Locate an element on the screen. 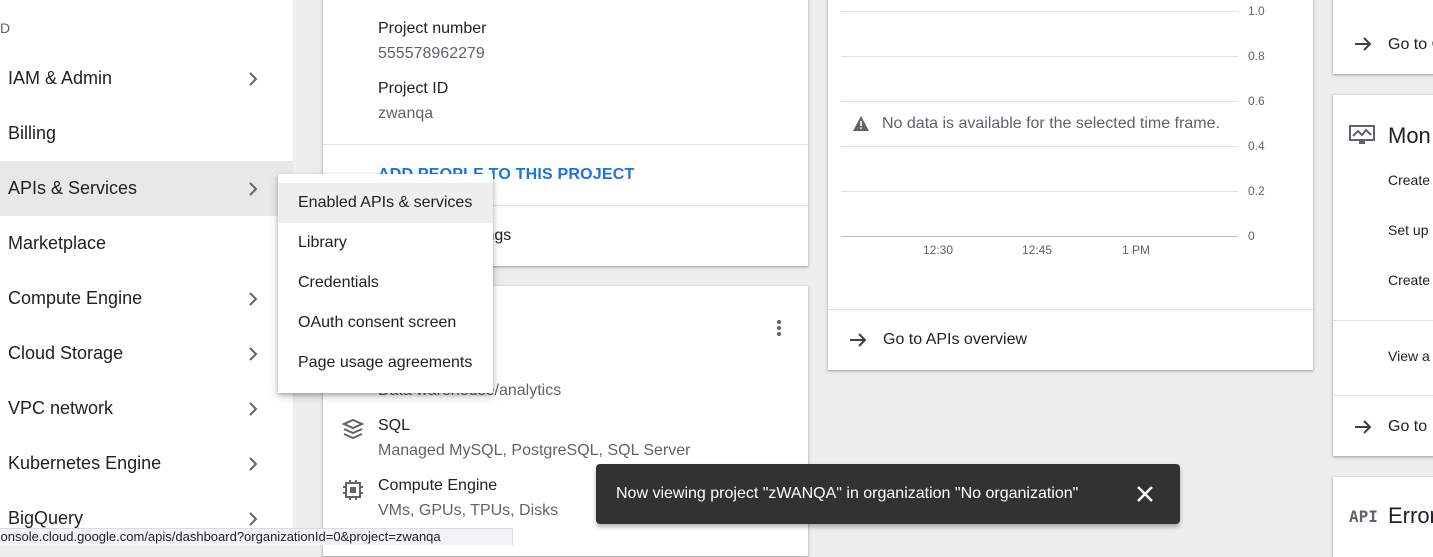 The height and width of the screenshot is (557, 1433). y-tick-label: 0.4 is located at coordinates (1256, 146).